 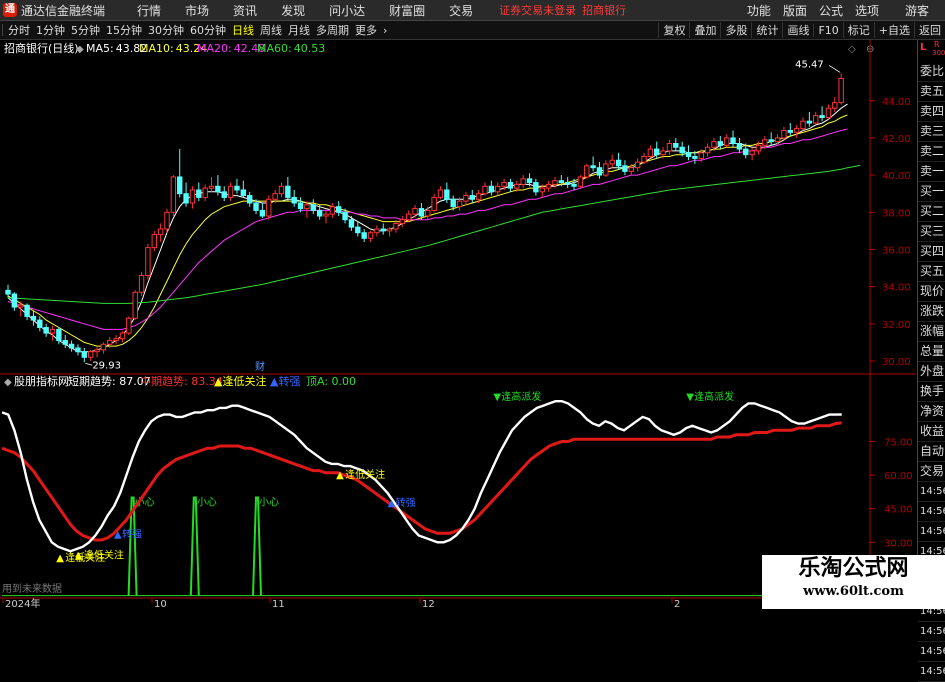 What do you see at coordinates (795, 10) in the screenshot?
I see `menu-layout: 版面` at bounding box center [795, 10].